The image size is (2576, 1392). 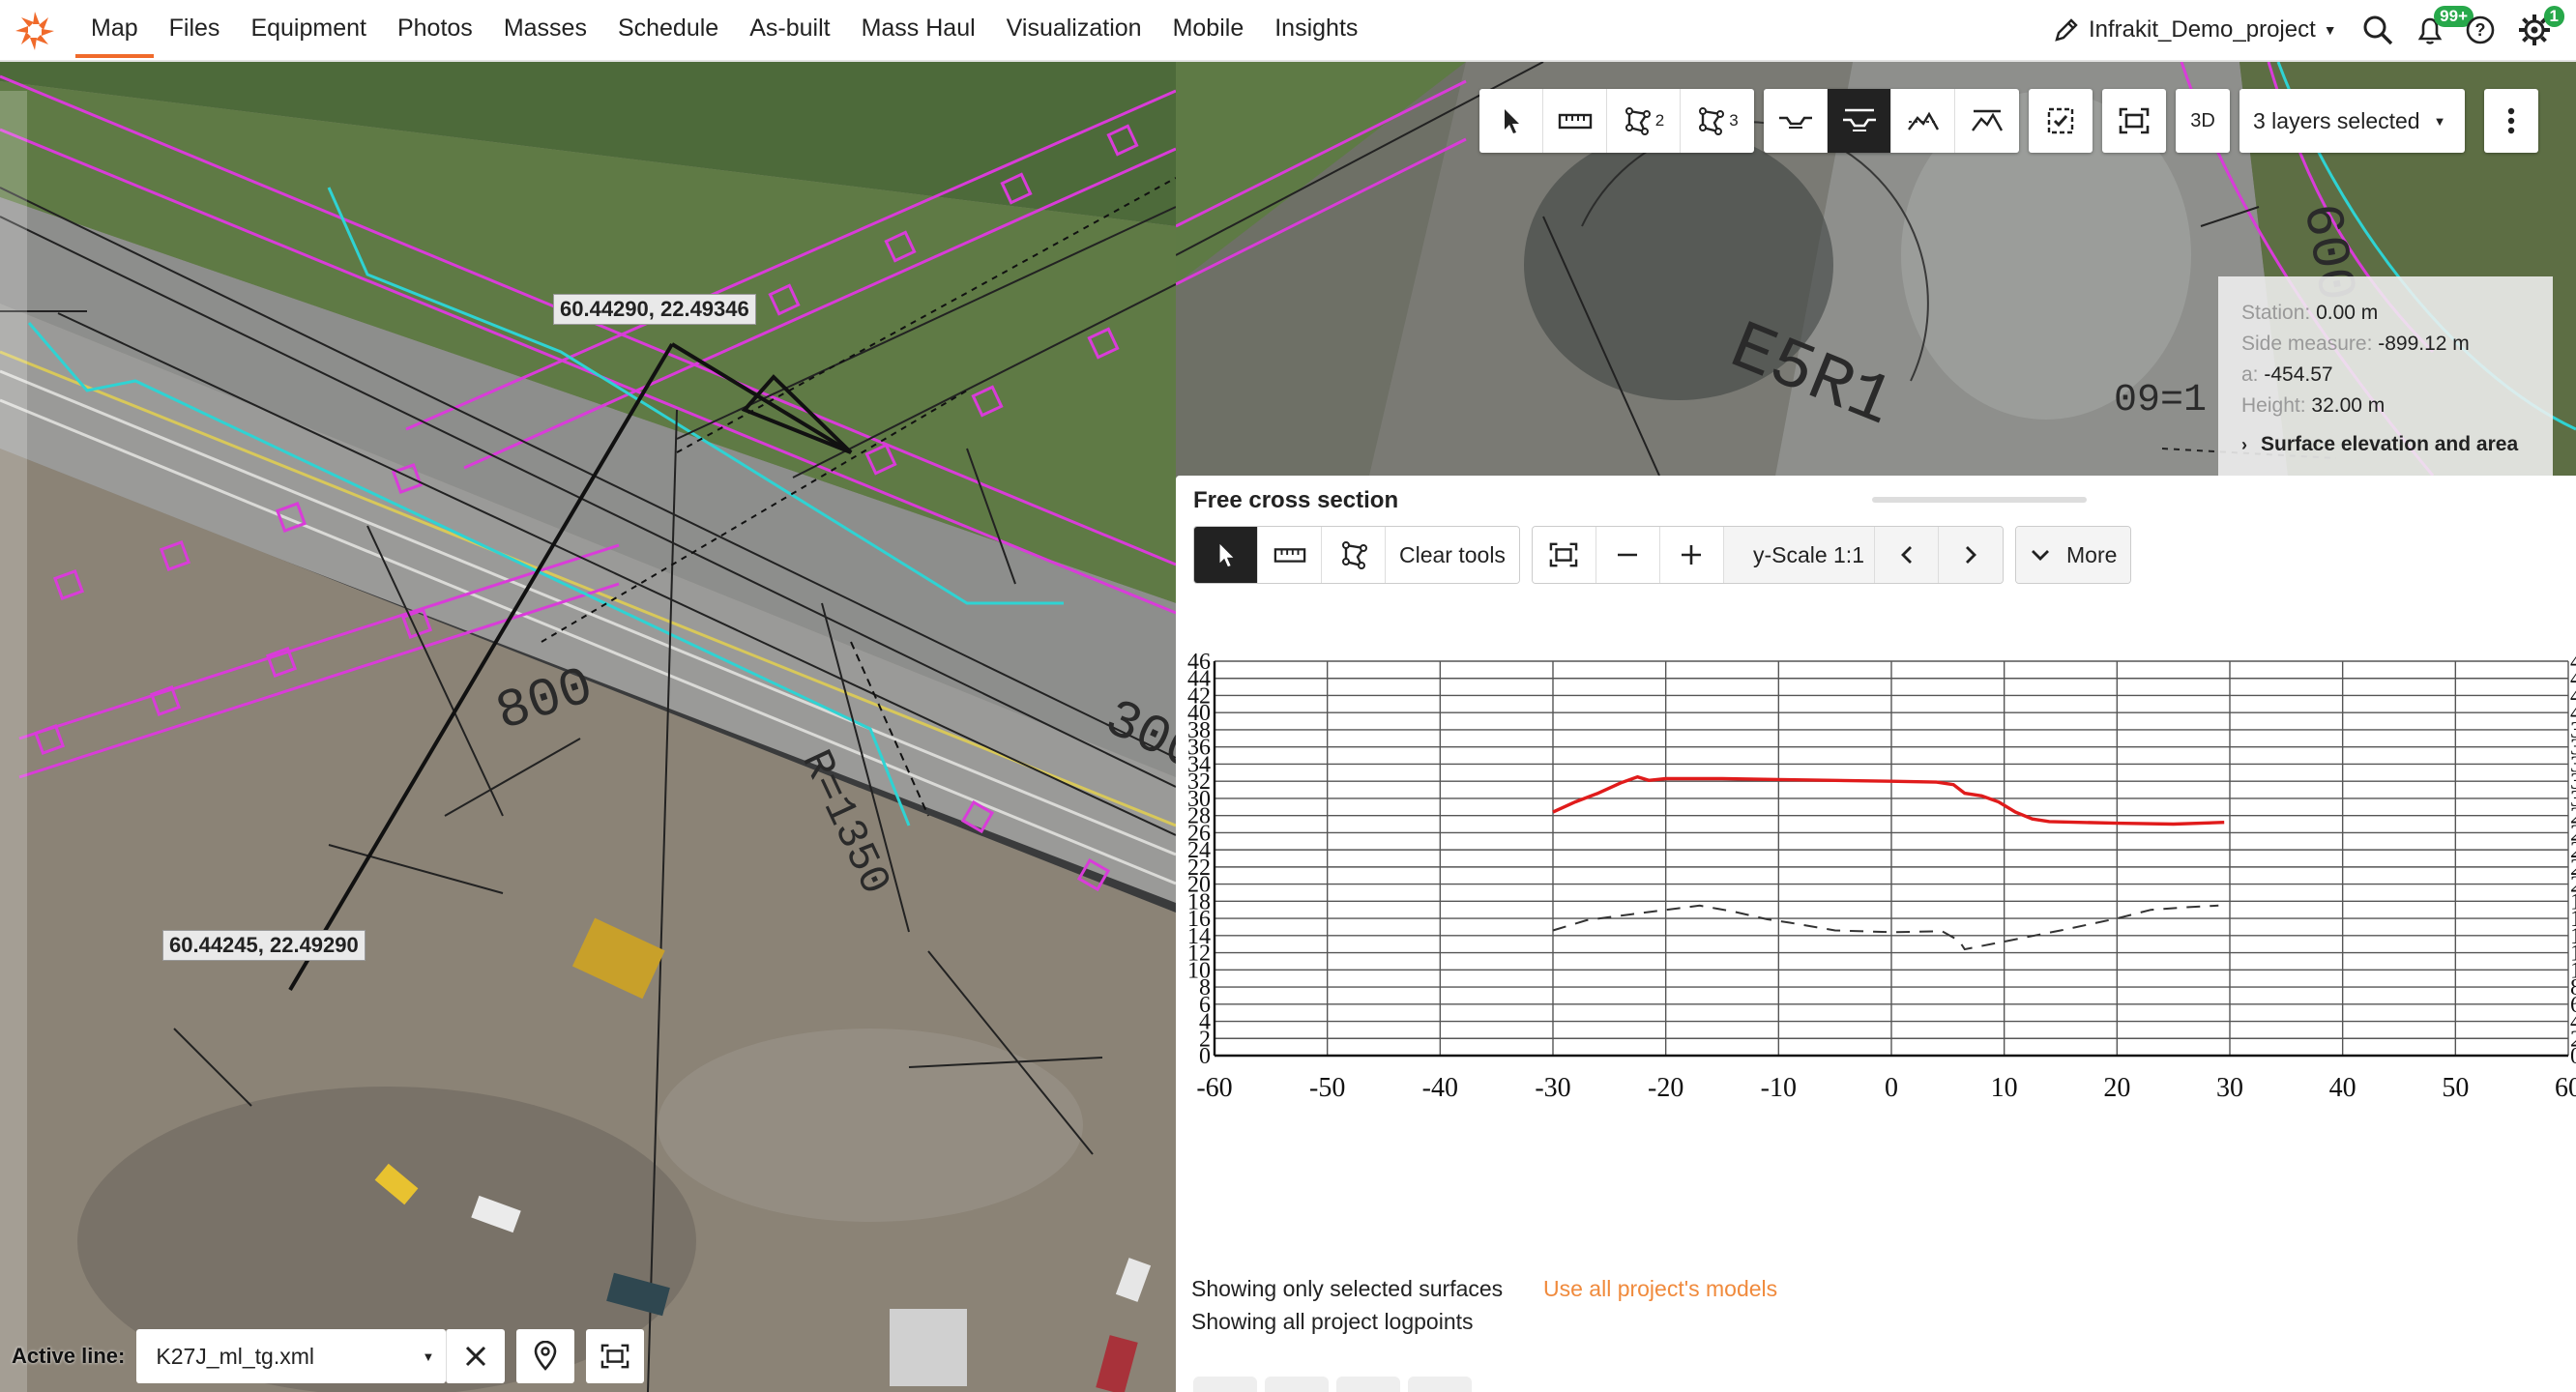 I want to click on nav-equipment: Equipment, so click(x=308, y=29).